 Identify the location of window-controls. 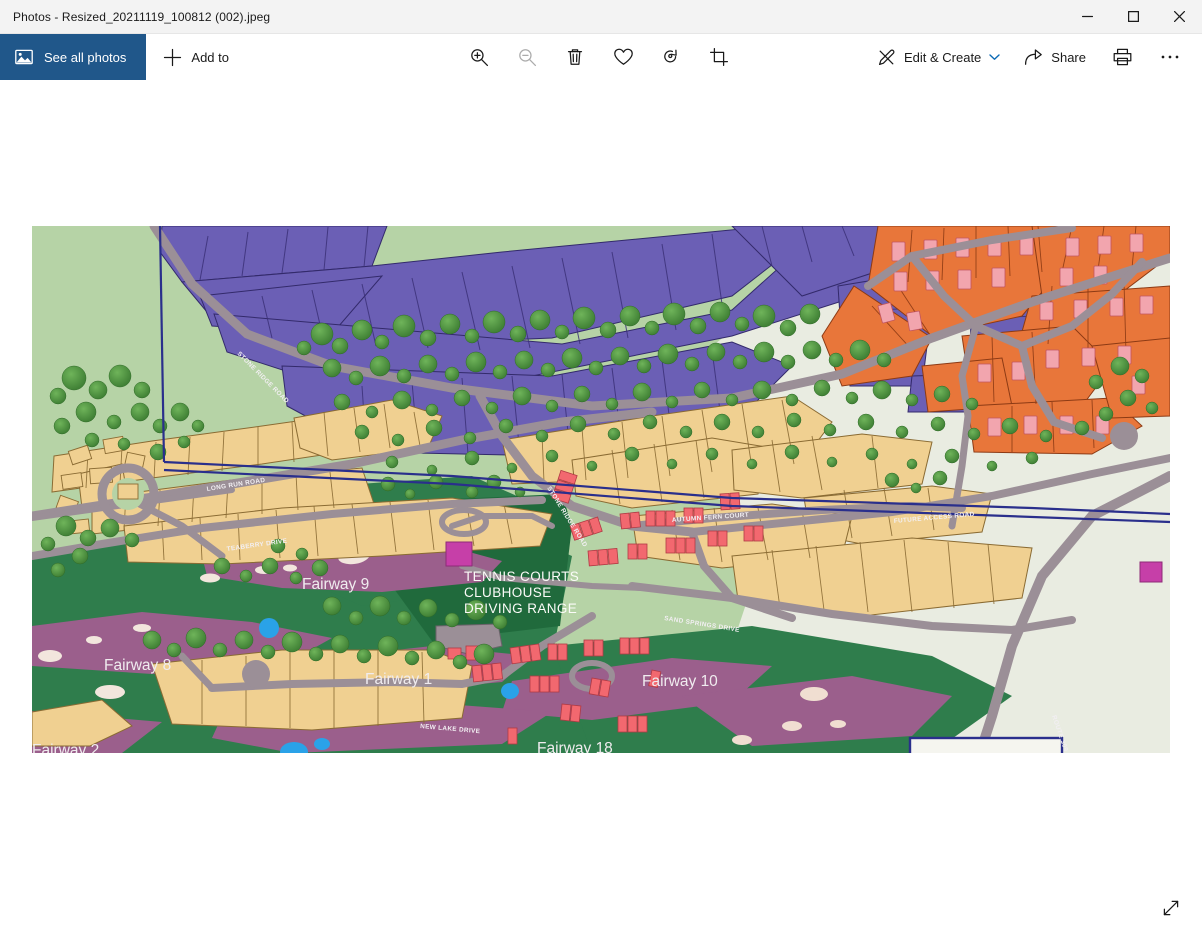
(1133, 17).